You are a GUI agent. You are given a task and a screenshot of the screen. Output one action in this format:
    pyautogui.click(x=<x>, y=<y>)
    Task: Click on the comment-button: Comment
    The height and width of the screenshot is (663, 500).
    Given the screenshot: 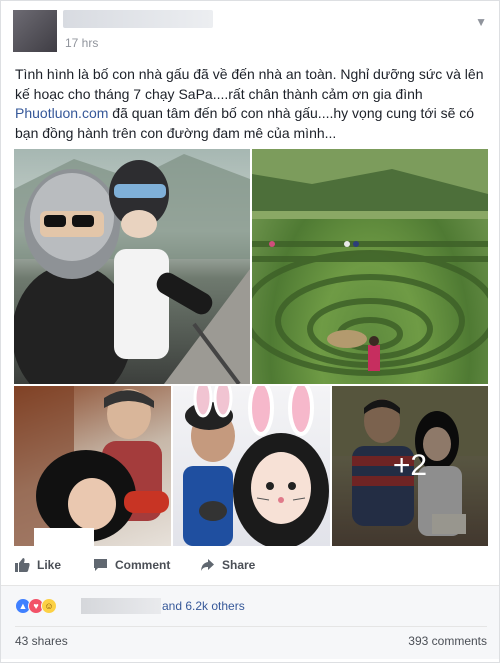 What is the action you would take?
    pyautogui.click(x=131, y=565)
    